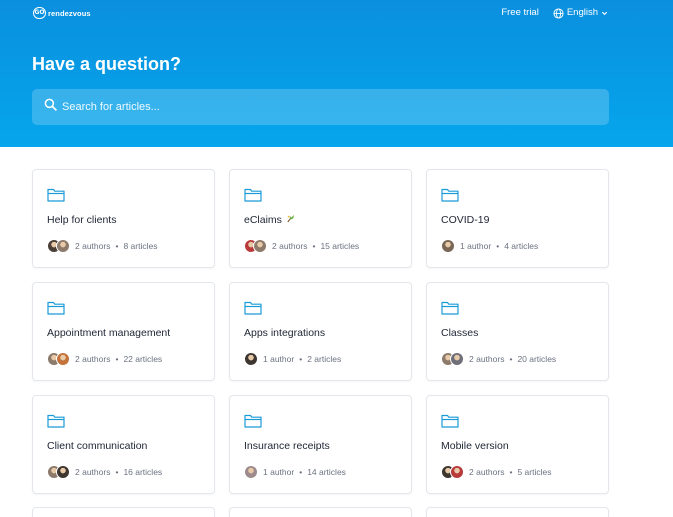  I want to click on collection-meta: 1 author • 2 articles, so click(292, 358).